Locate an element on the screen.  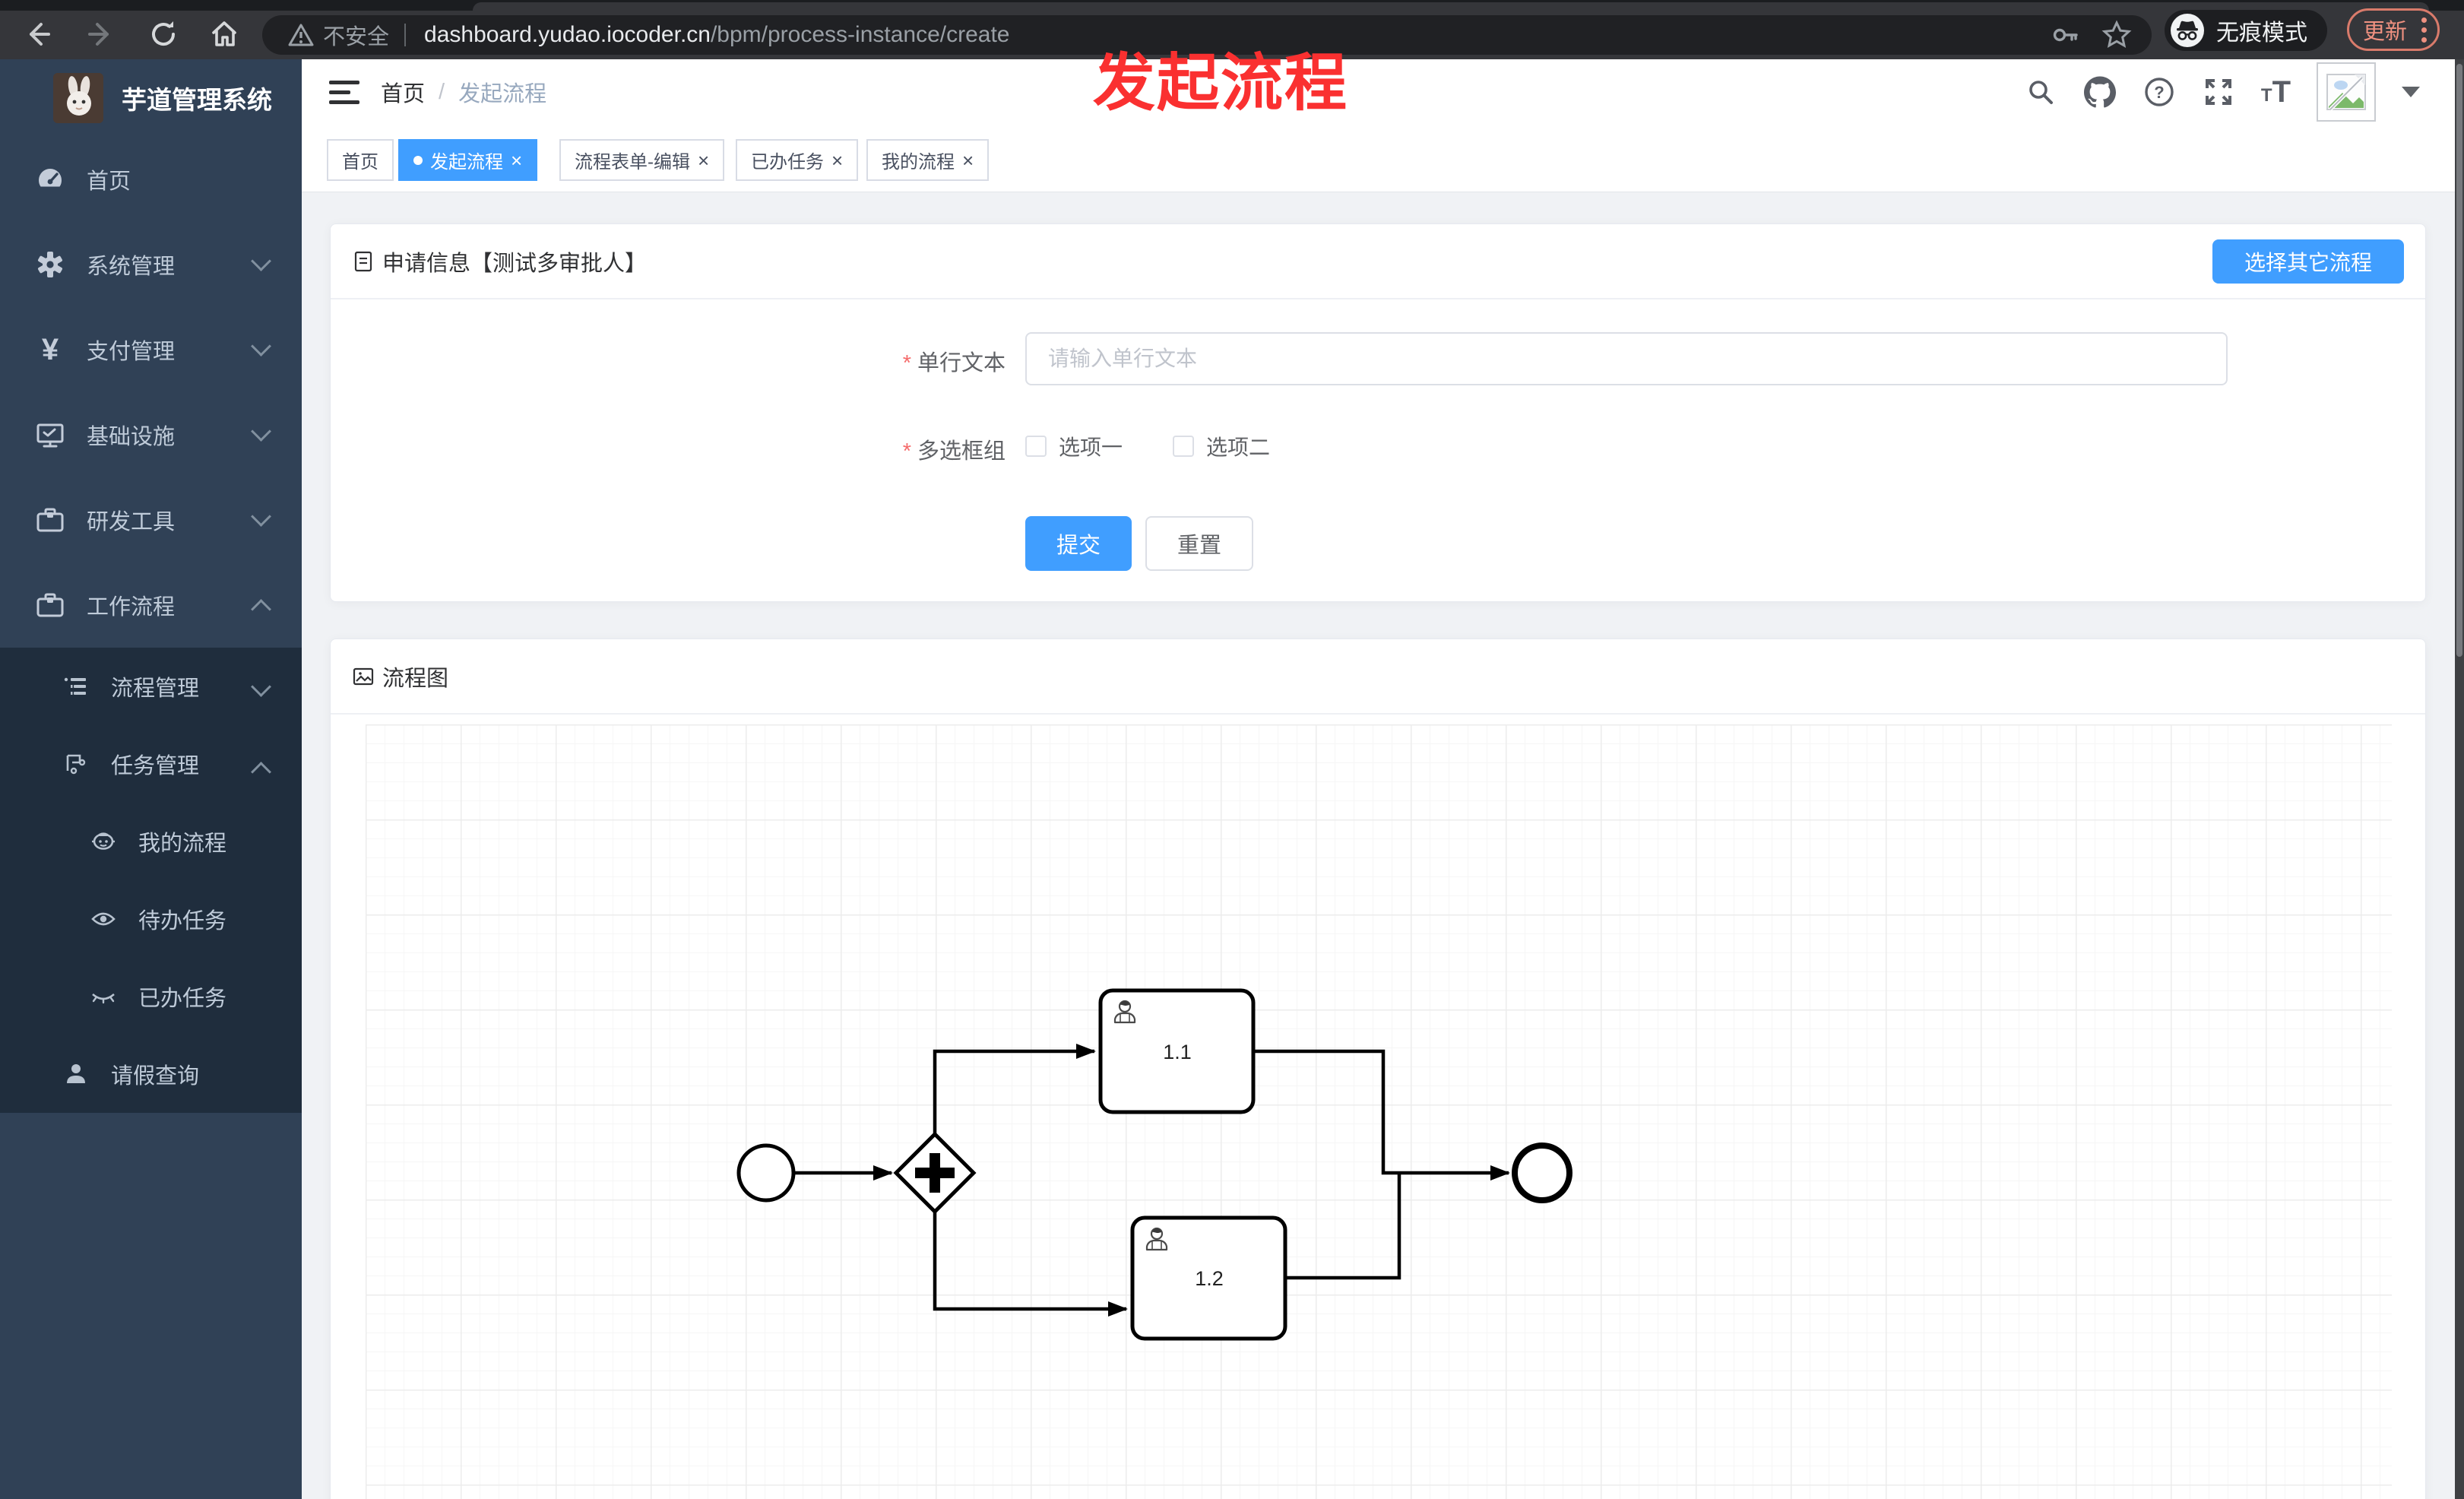
fullscreen-icon is located at coordinates (2218, 92).